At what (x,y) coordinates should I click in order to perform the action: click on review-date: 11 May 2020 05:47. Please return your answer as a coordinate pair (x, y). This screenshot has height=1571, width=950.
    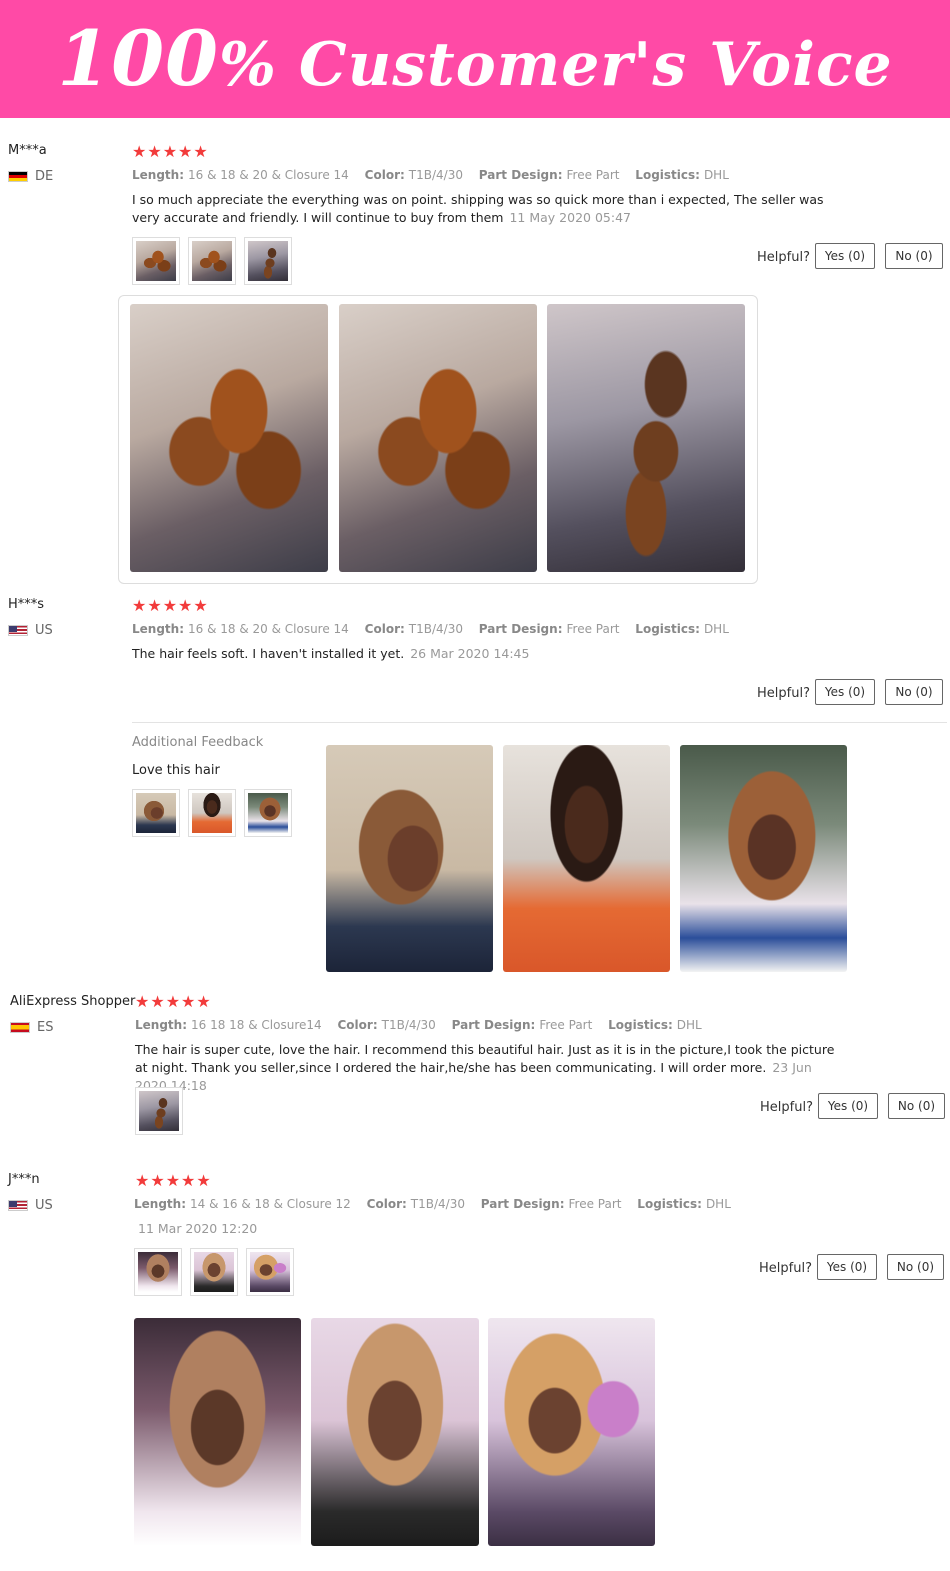
    Looking at the image, I should click on (570, 217).